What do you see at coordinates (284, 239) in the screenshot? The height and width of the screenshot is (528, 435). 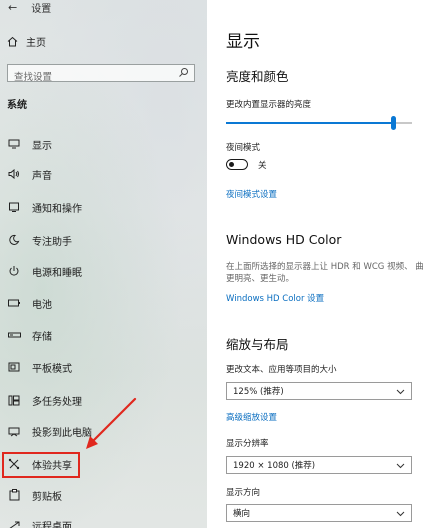 I see `hd-color-heading: Windows HD Color` at bounding box center [284, 239].